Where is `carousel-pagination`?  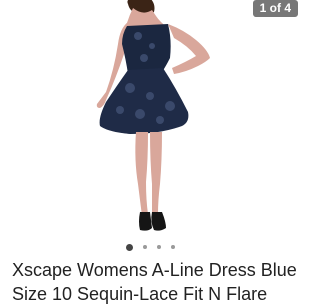
carousel-pagination is located at coordinates (150, 247).